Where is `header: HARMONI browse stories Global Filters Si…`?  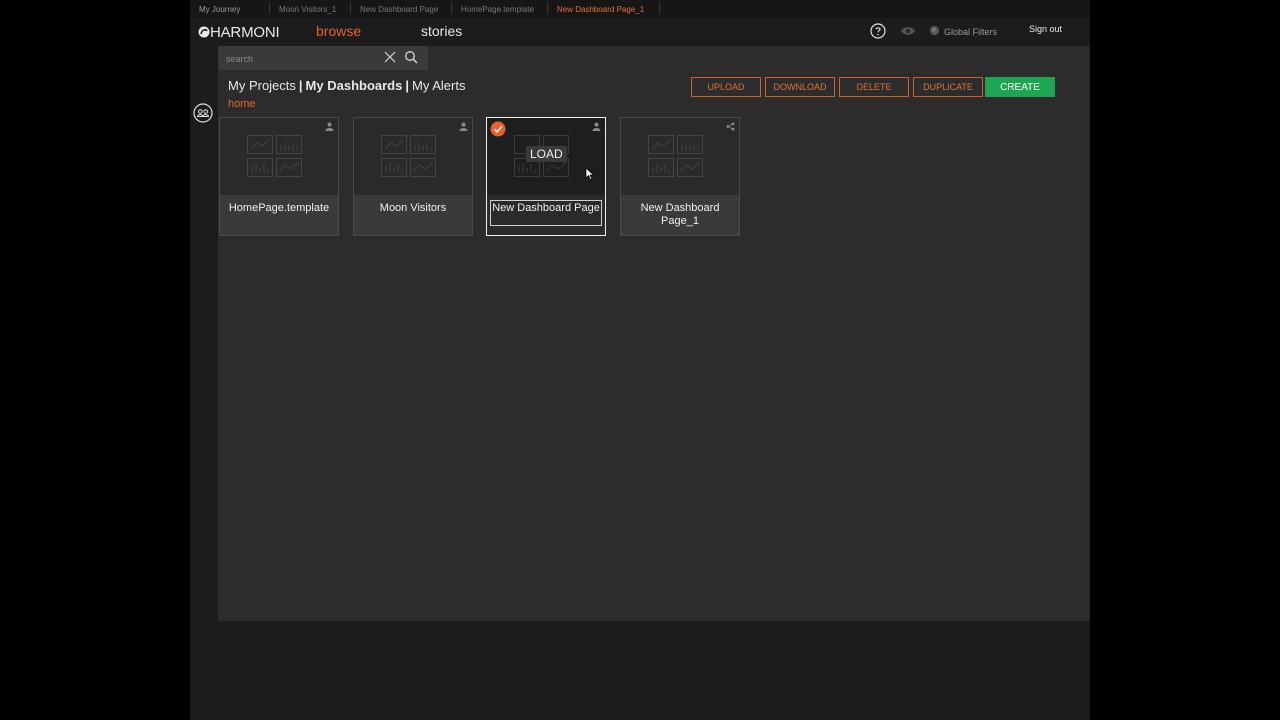 header: HARMONI browse stories Global Filters Si… is located at coordinates (640, 32).